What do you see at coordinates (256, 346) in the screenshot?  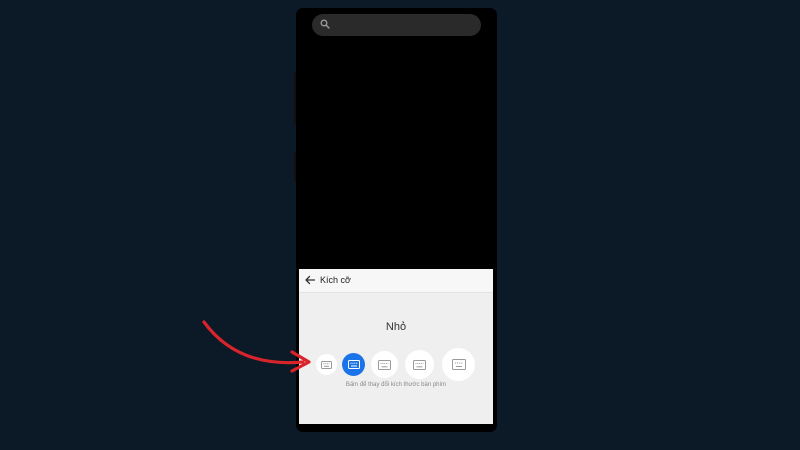 I see `red-arrow-annotation` at bounding box center [256, 346].